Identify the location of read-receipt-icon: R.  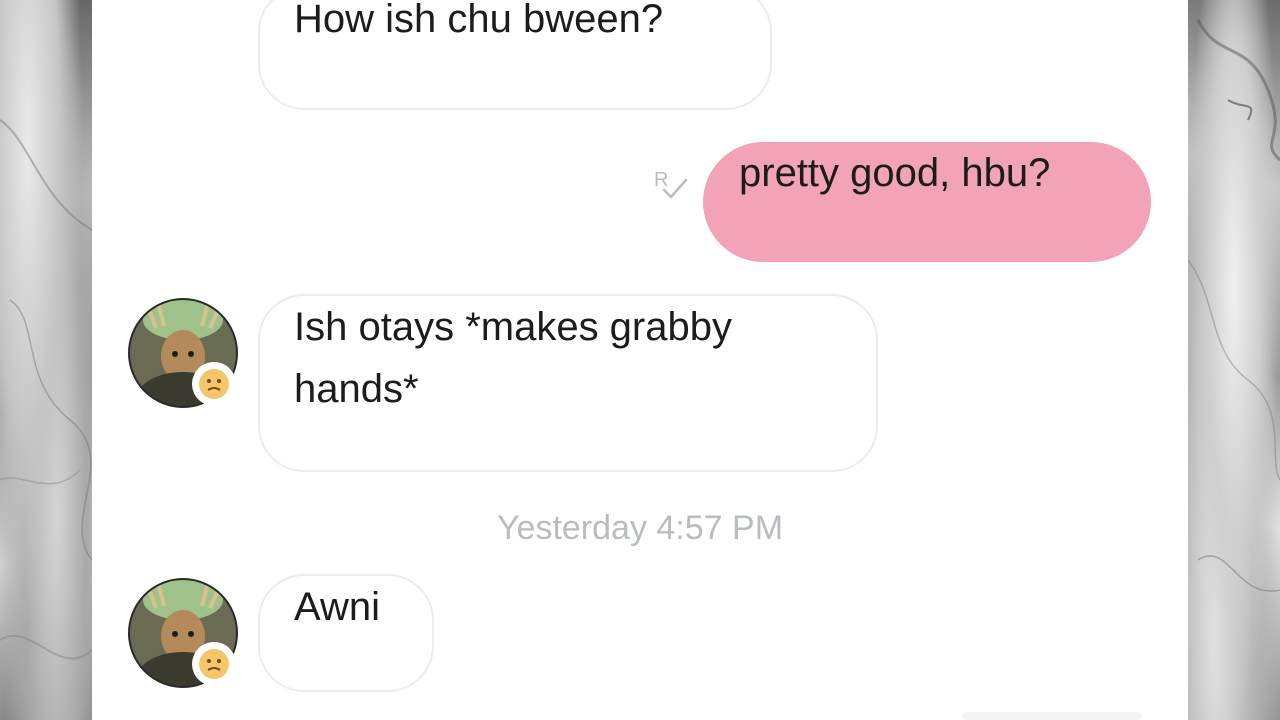
(672, 184).